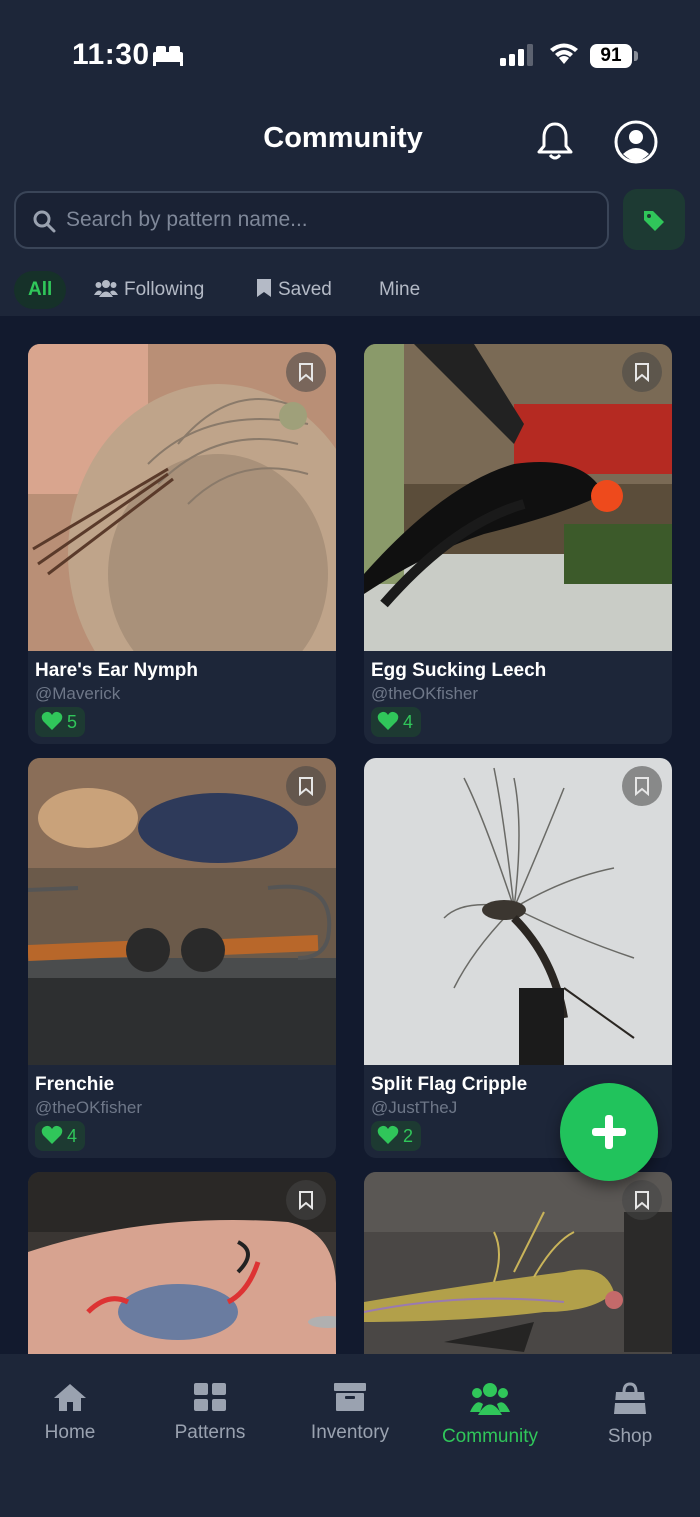 The width and height of the screenshot is (700, 1517). I want to click on sleep-focus-icon, so click(168, 57).